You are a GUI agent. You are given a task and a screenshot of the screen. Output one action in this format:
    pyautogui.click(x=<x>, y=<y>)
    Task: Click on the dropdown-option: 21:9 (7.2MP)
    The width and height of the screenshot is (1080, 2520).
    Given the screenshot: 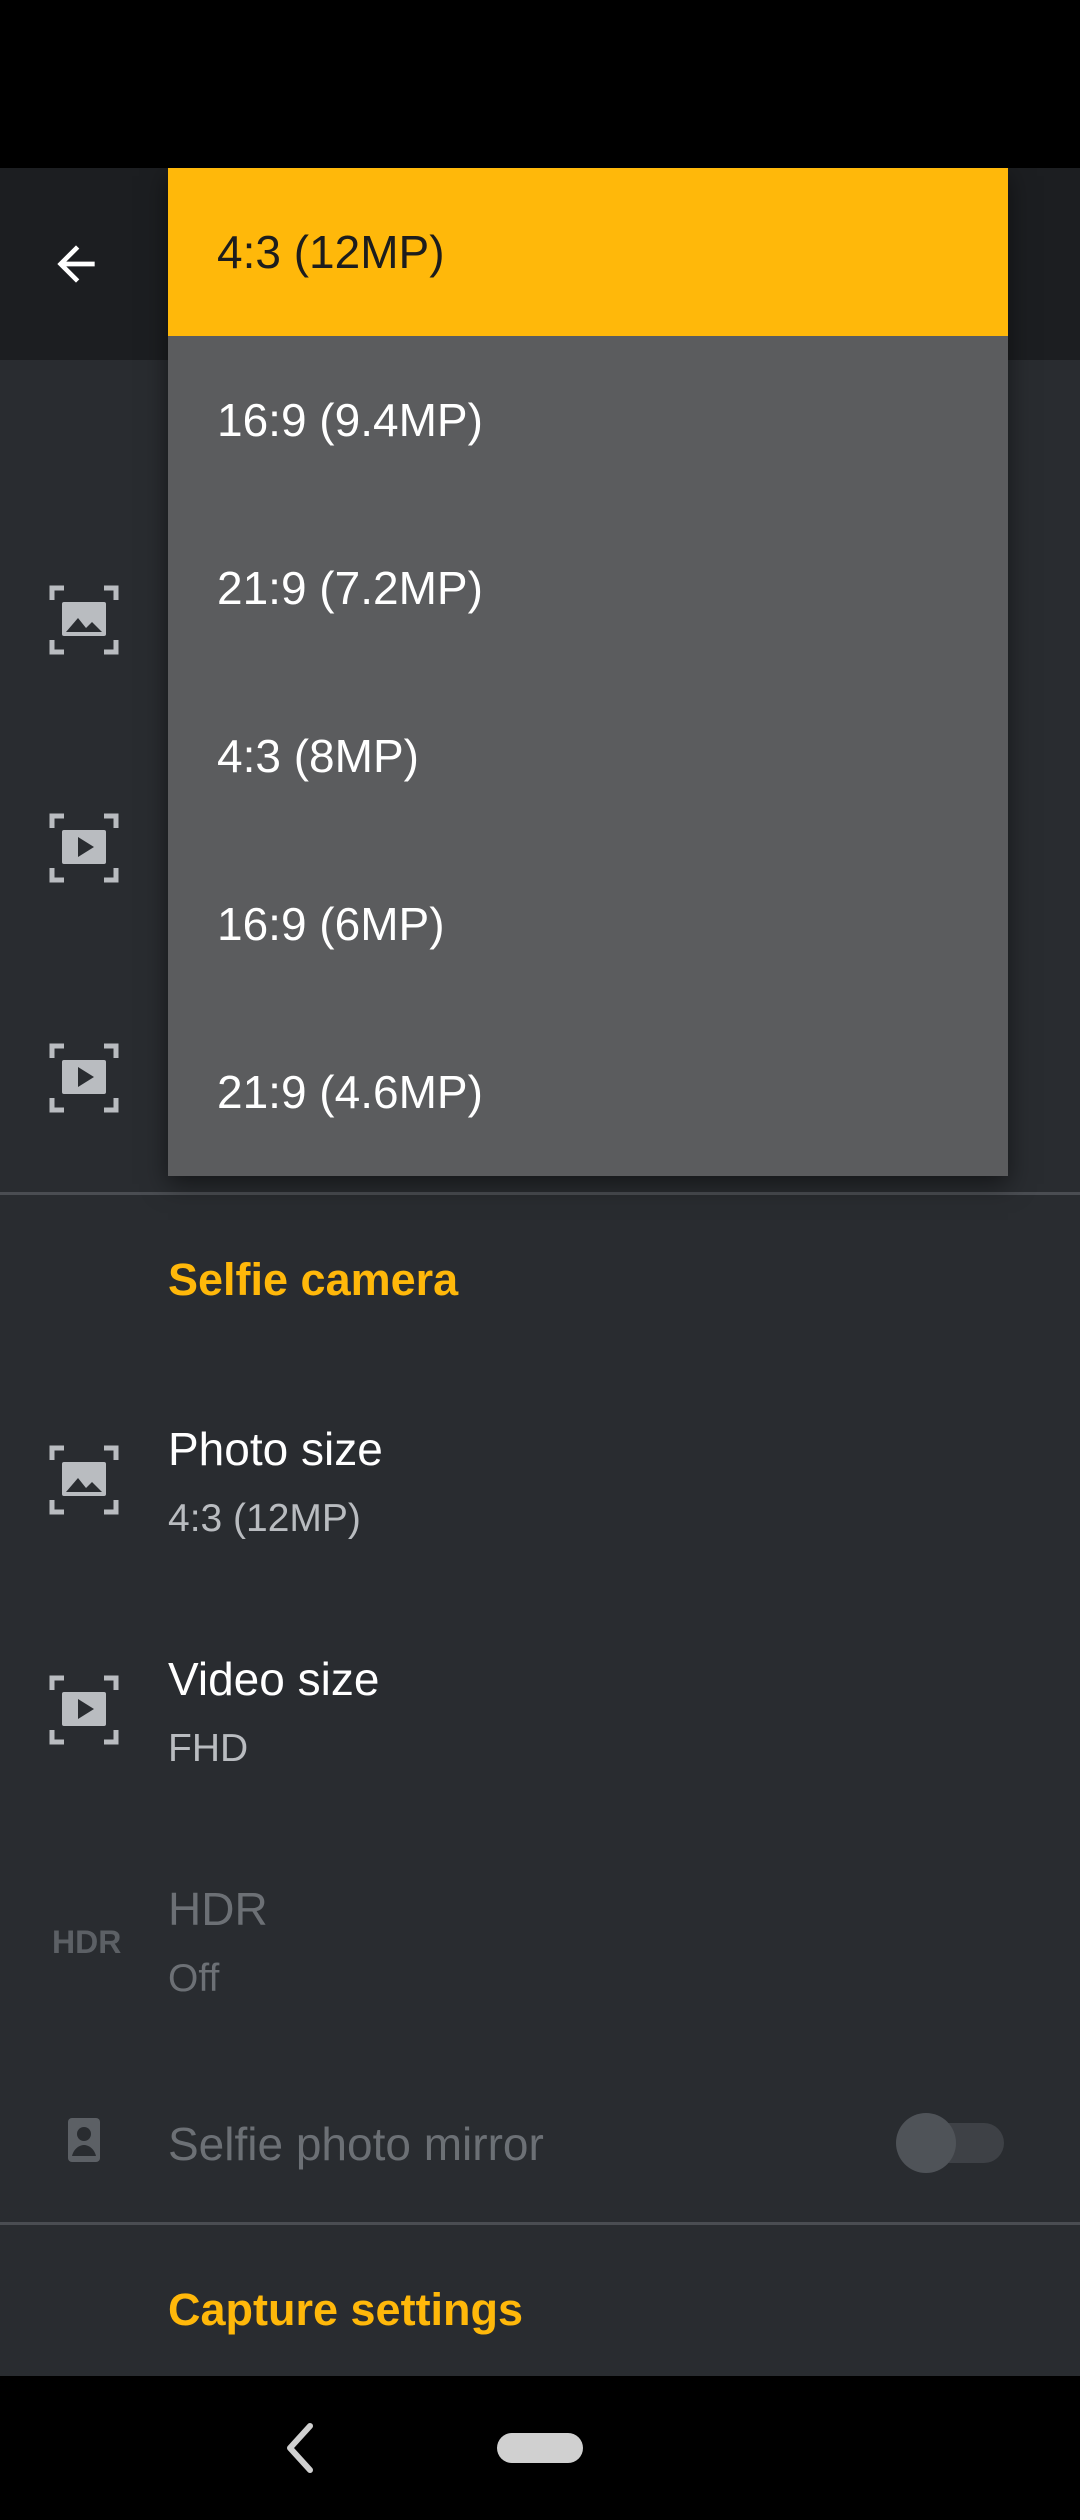 What is the action you would take?
    pyautogui.click(x=588, y=588)
    